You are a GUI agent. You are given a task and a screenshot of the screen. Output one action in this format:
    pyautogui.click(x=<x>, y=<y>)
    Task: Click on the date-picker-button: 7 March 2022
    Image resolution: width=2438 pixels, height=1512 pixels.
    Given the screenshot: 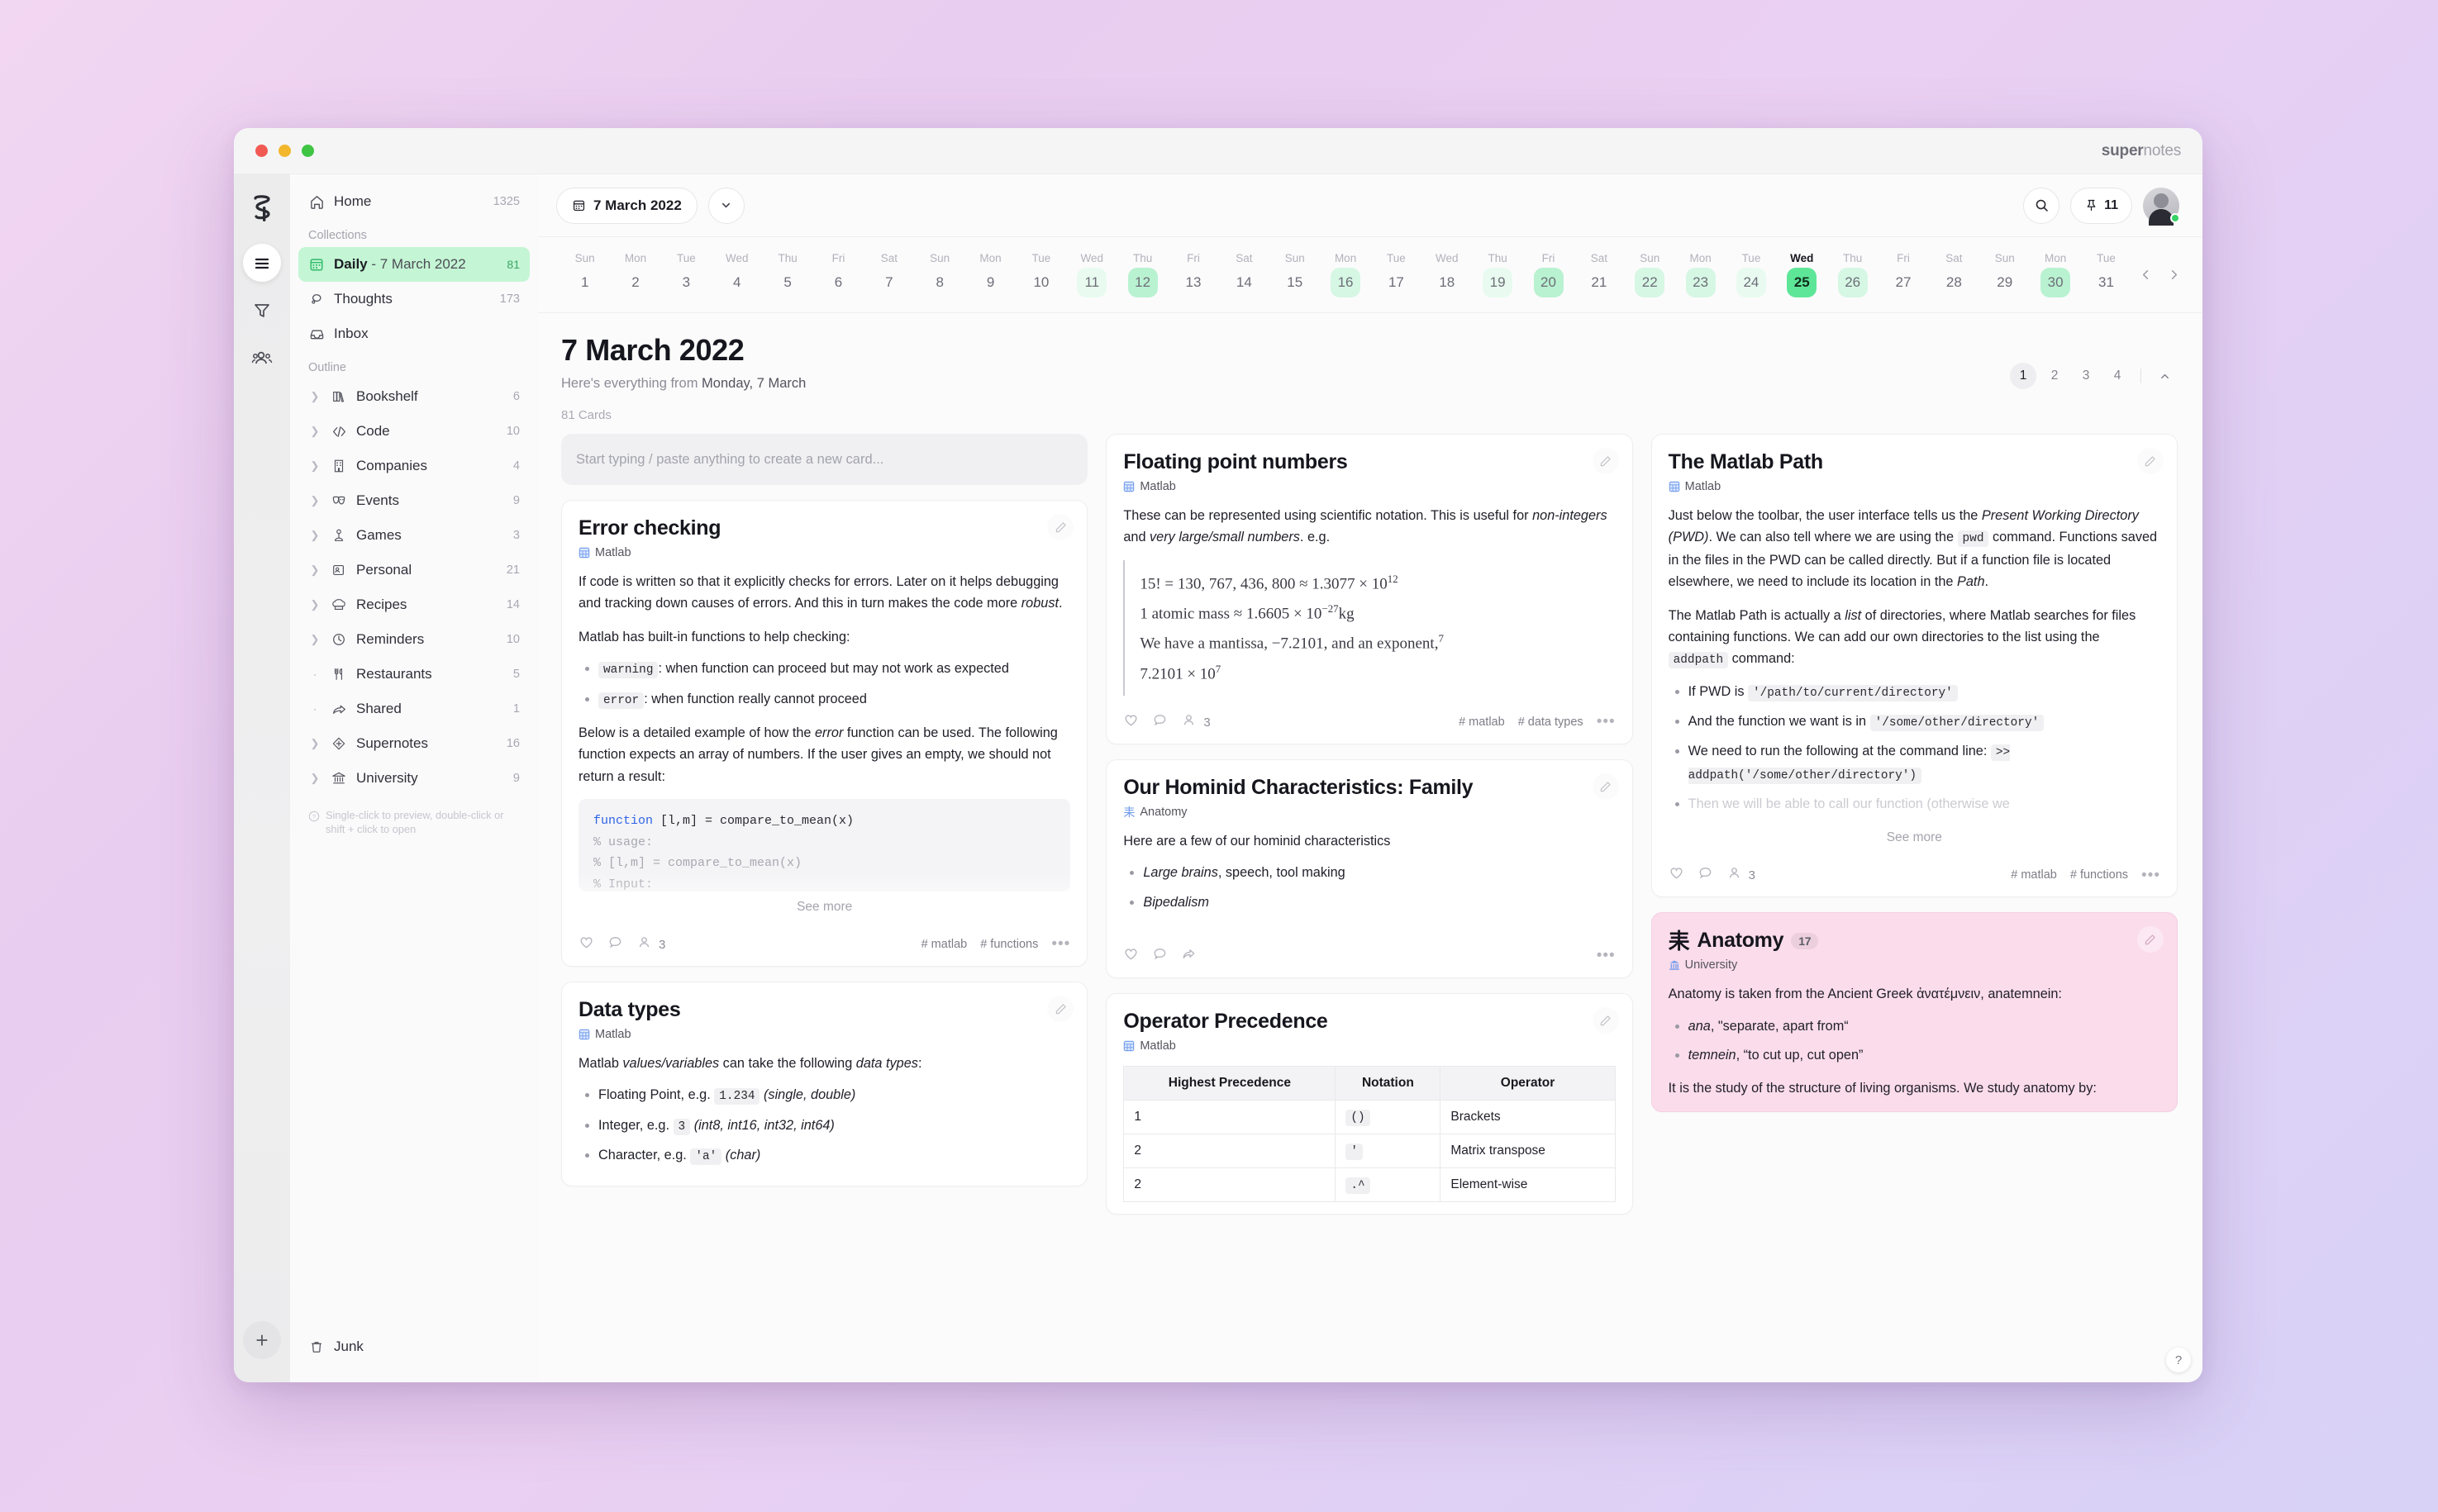 What is the action you would take?
    pyautogui.click(x=627, y=205)
    